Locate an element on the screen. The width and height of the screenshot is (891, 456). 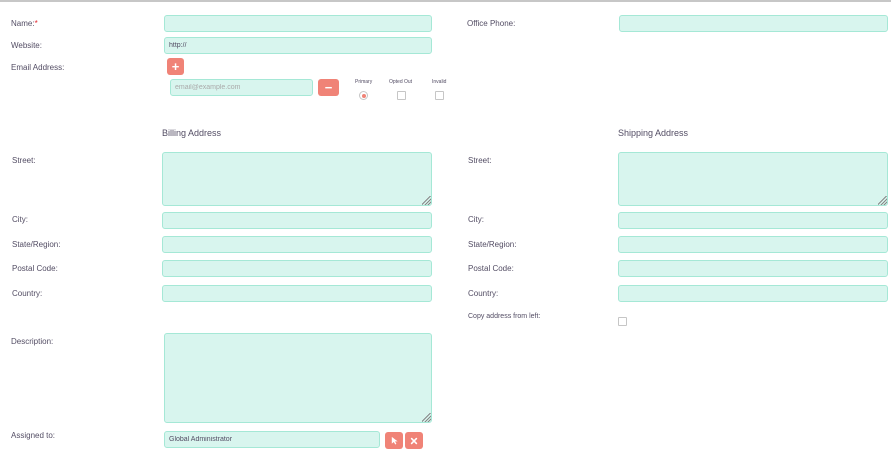
clear-user-button is located at coordinates (414, 440).